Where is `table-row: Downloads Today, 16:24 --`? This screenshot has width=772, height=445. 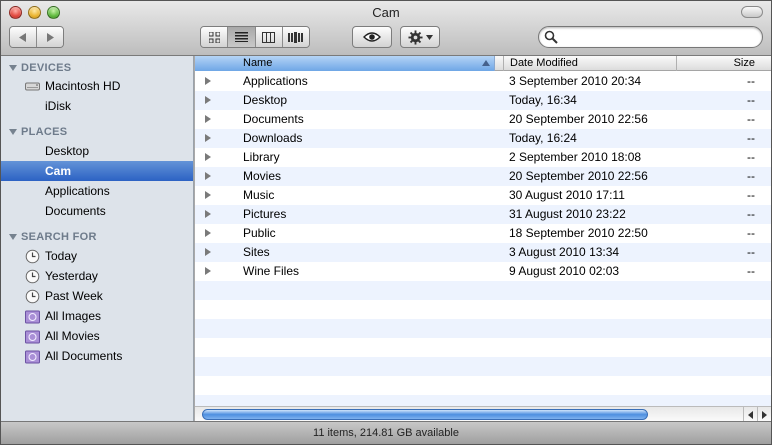 table-row: Downloads Today, 16:24 -- is located at coordinates (483, 138).